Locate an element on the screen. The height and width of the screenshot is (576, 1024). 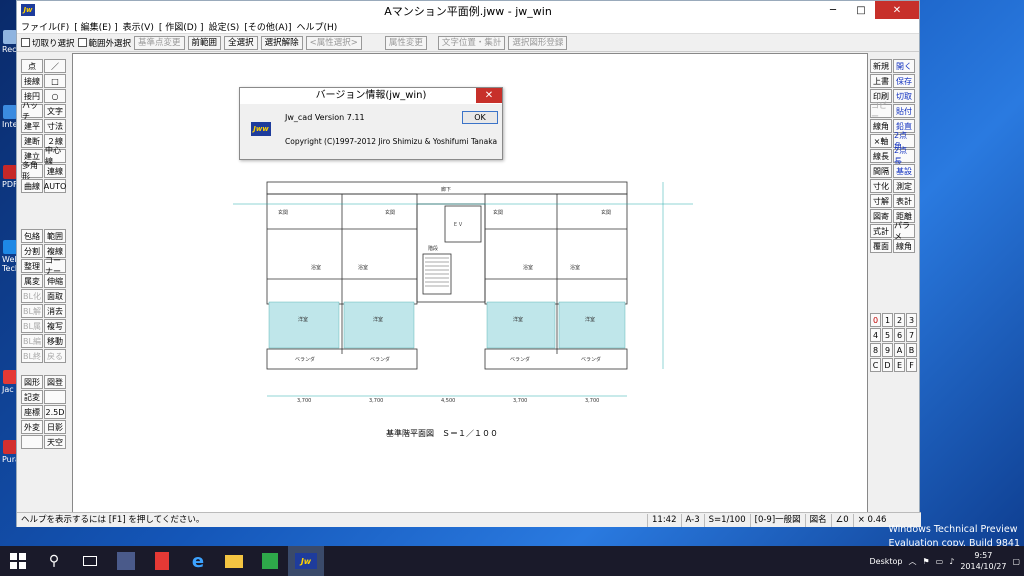
palR-tool-14: 間隔 is located at coordinates (881, 171).